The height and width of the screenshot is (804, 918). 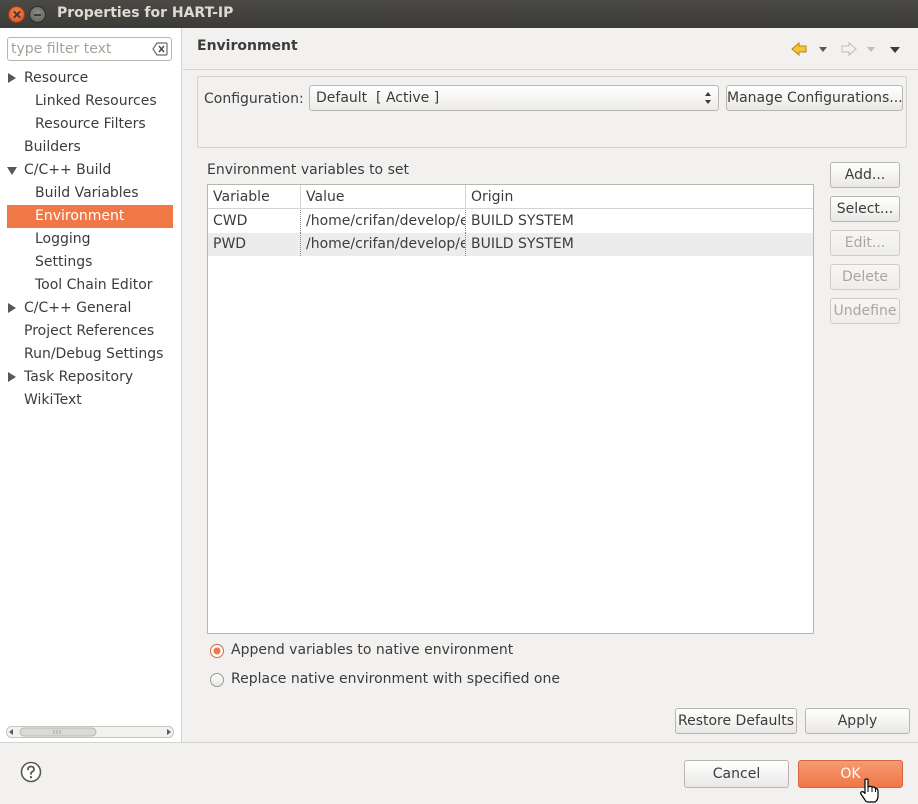 I want to click on cancel-button: Cancel, so click(x=736, y=774).